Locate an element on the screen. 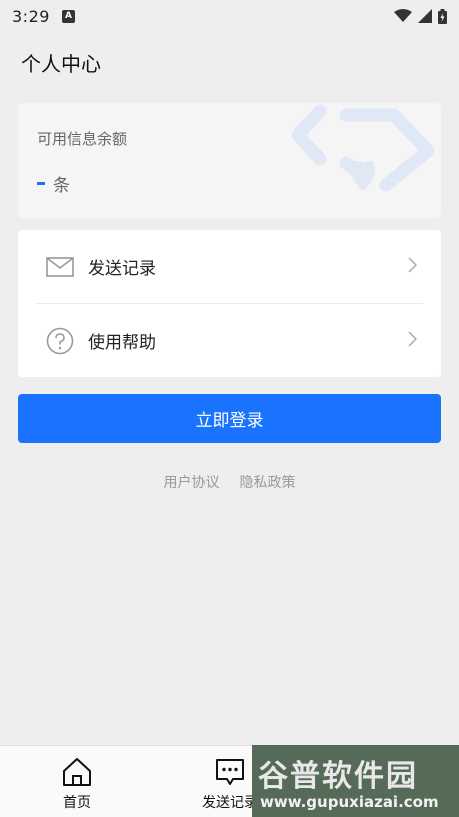 The height and width of the screenshot is (817, 459). agreement-links: 用户协议 隐私政策 is located at coordinates (229, 482).